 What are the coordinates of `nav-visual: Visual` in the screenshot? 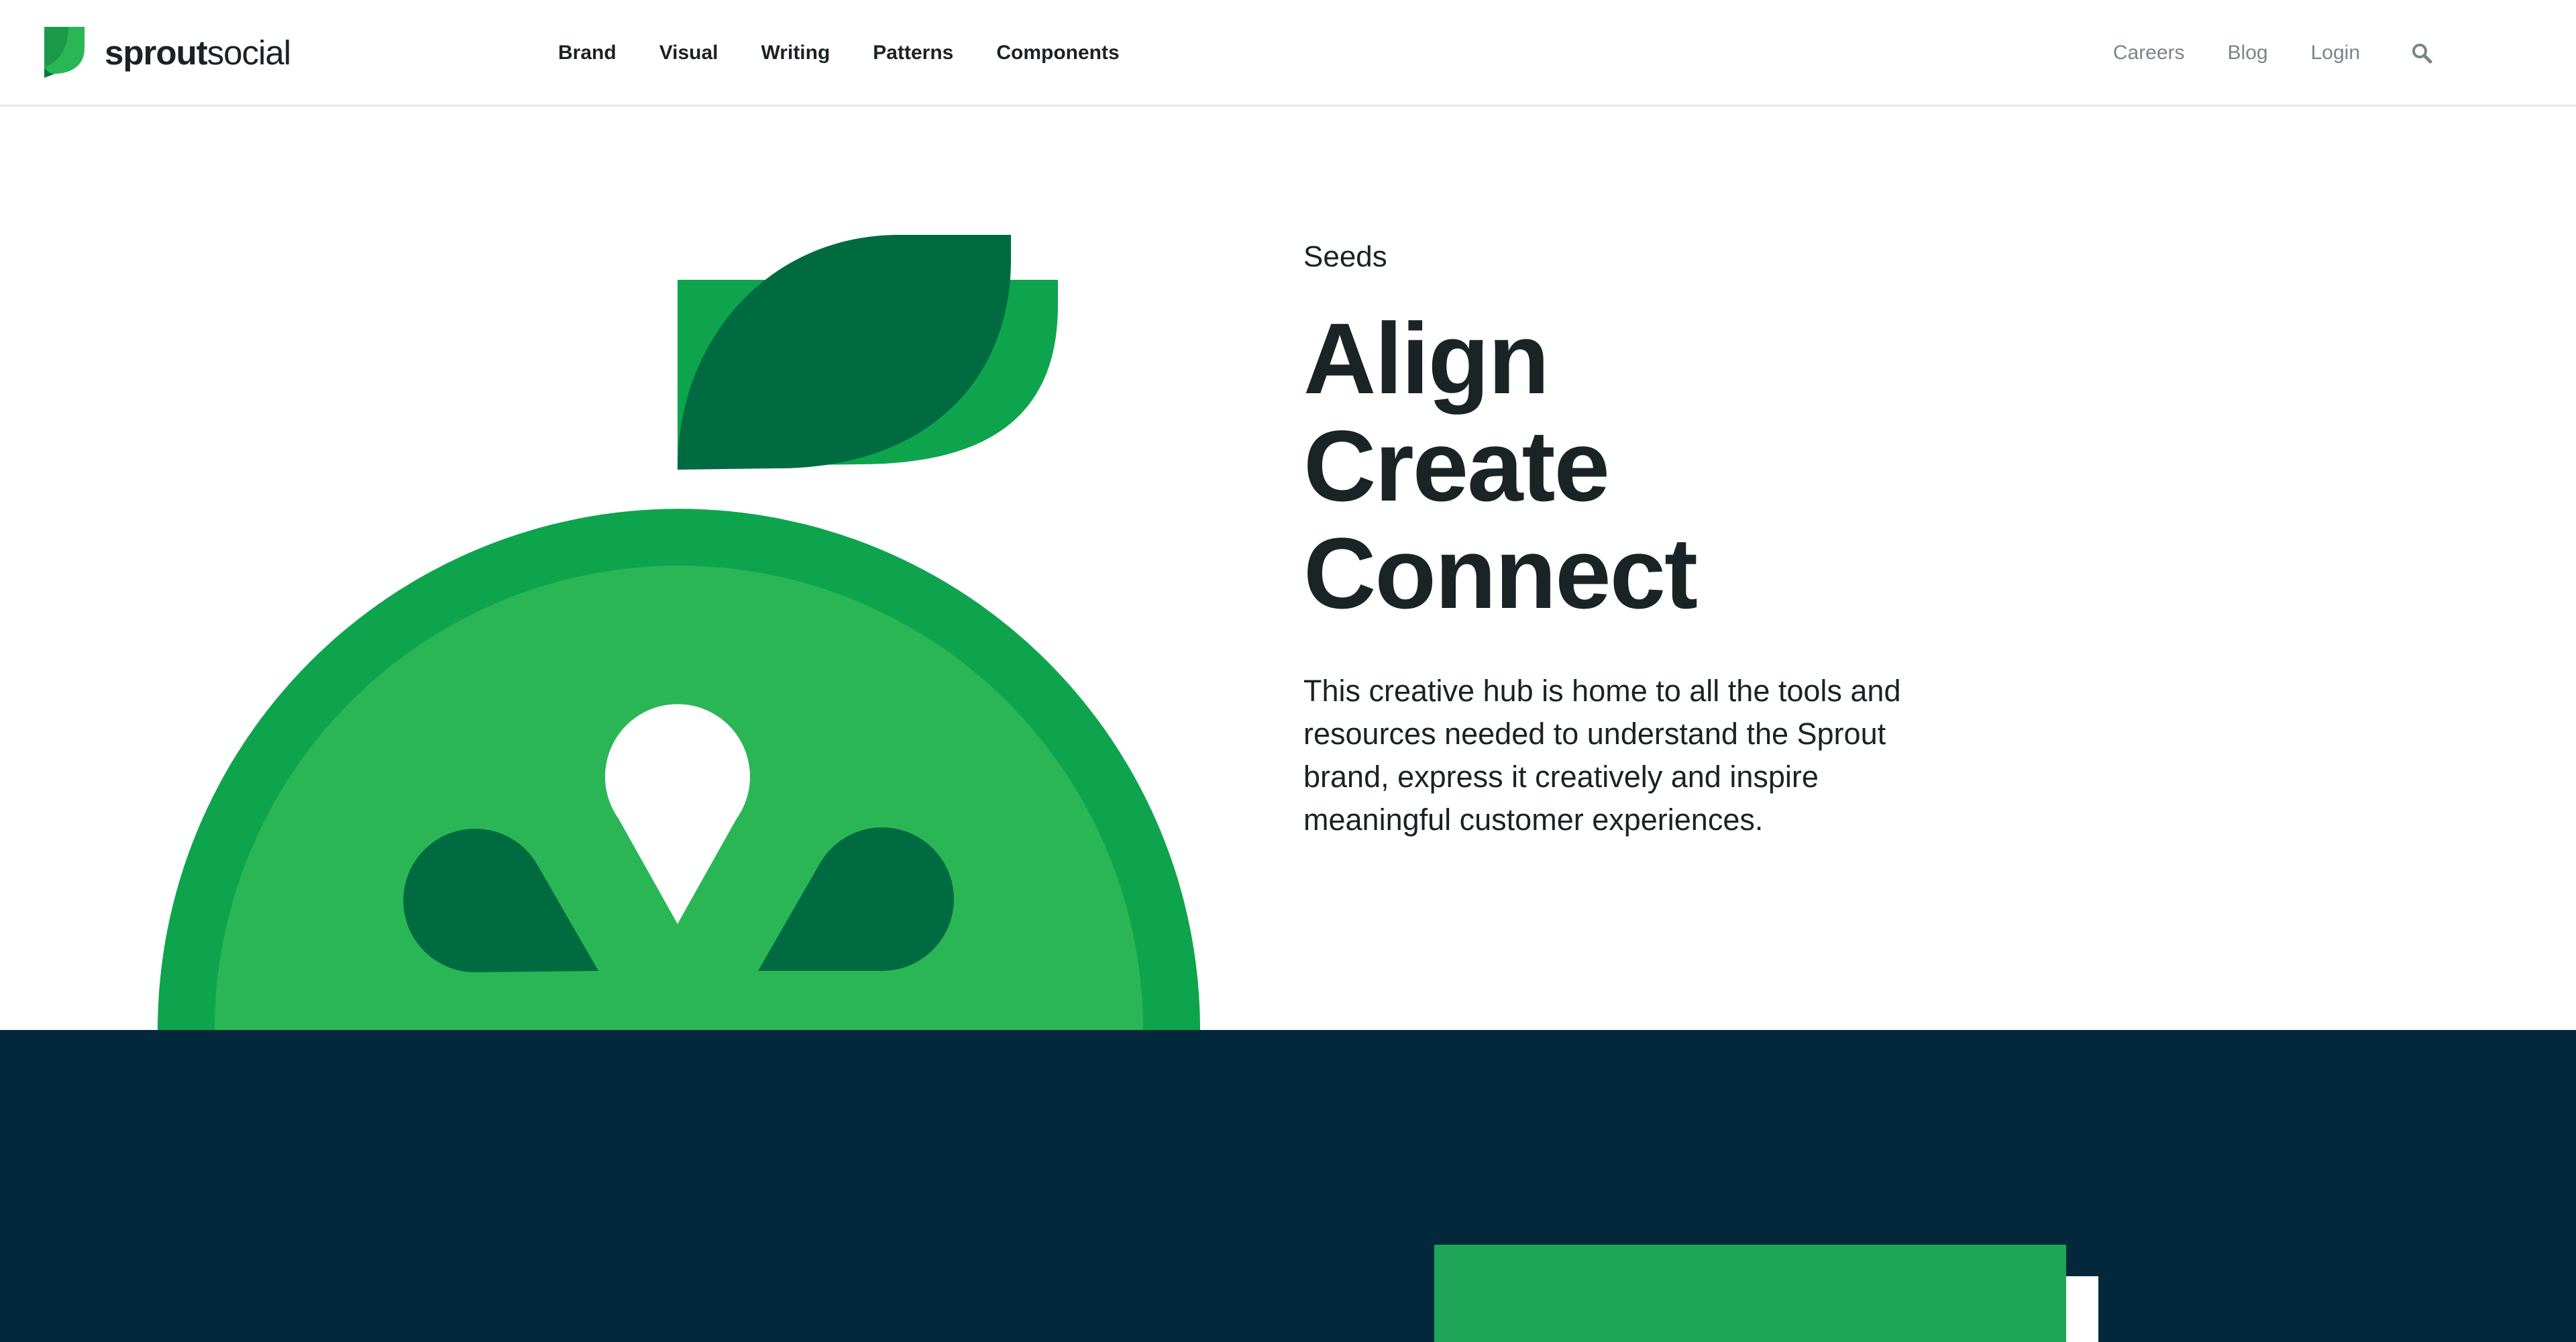 It's located at (688, 53).